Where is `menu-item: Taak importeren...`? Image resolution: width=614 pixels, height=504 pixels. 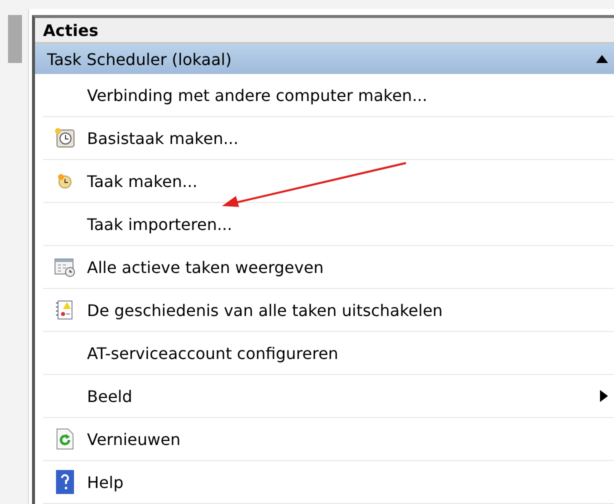
menu-item: Taak importeren... is located at coordinates (328, 224).